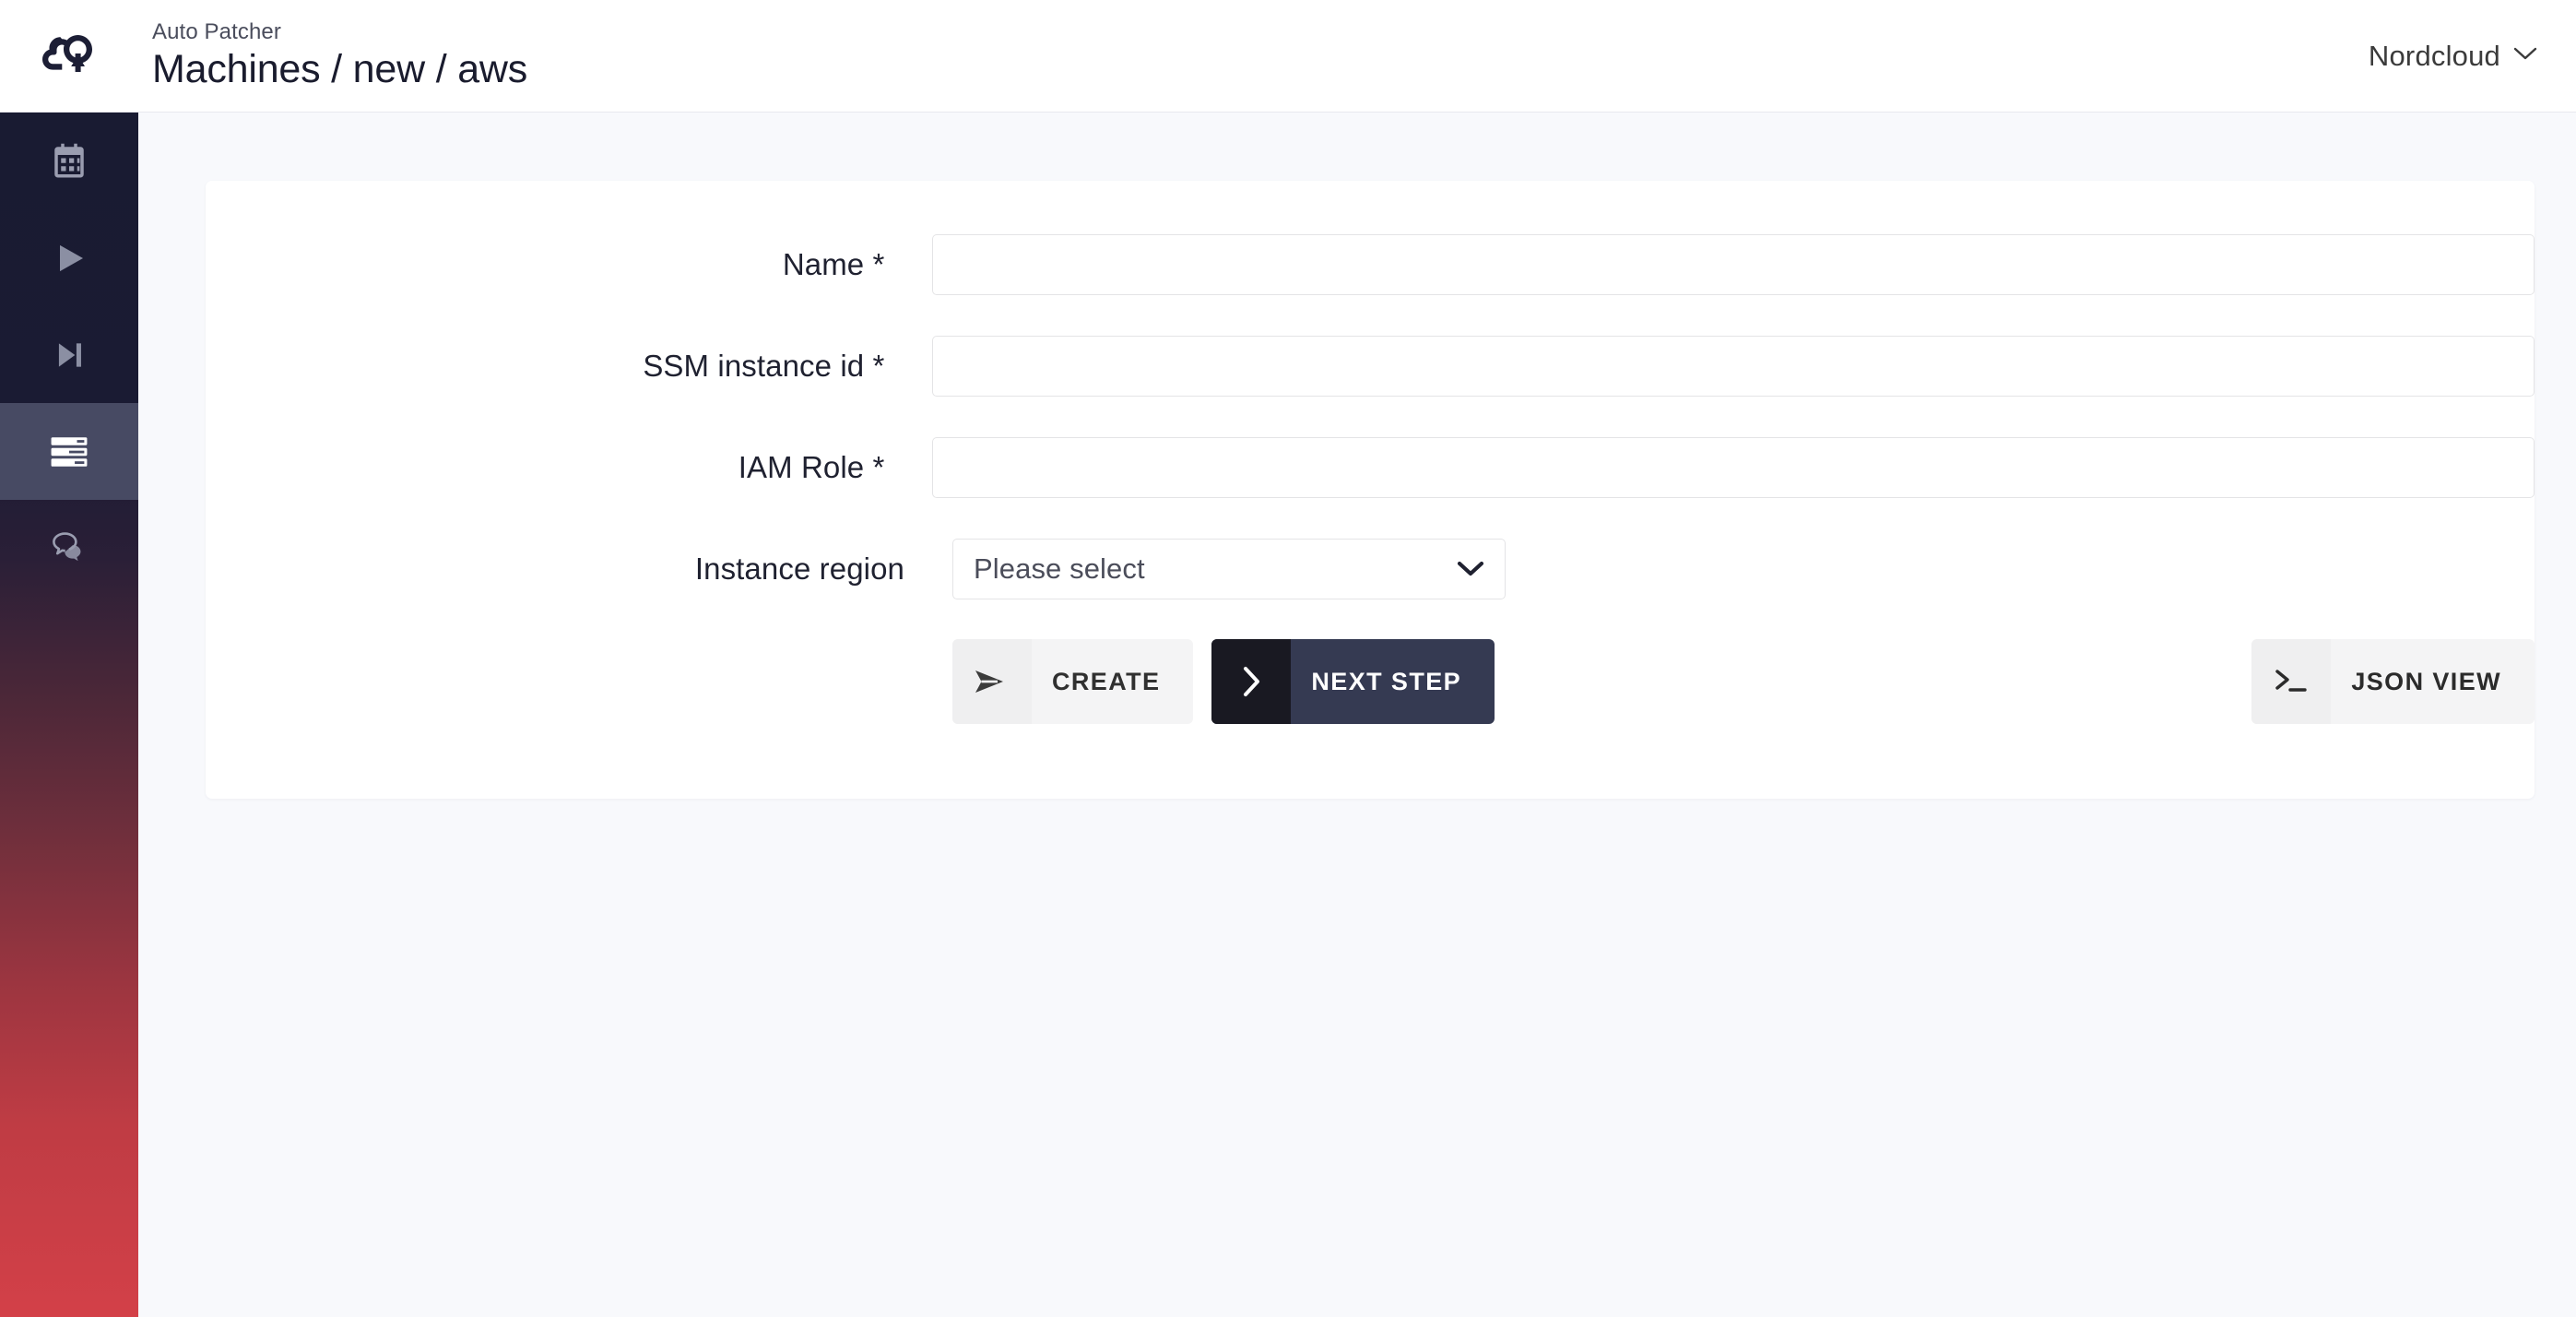  I want to click on app-logo, so click(69, 57).